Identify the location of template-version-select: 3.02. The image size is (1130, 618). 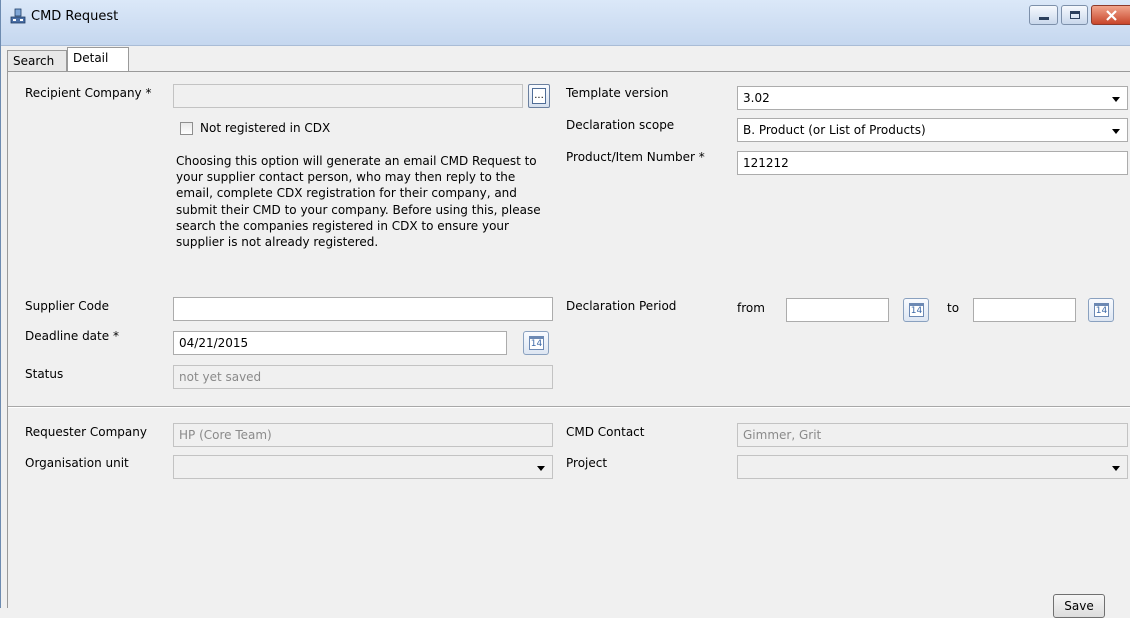
(932, 98).